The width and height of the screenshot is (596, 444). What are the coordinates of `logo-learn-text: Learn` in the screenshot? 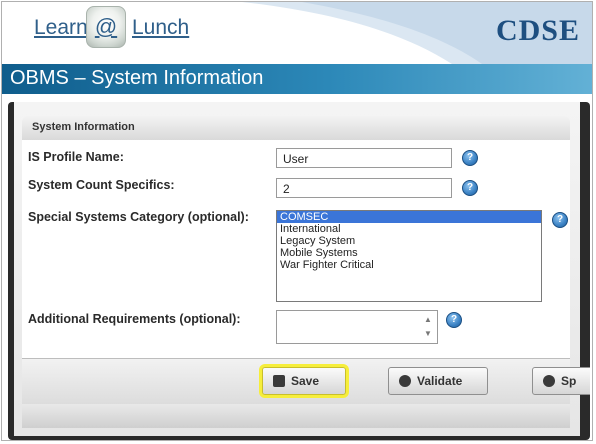 It's located at (61, 27).